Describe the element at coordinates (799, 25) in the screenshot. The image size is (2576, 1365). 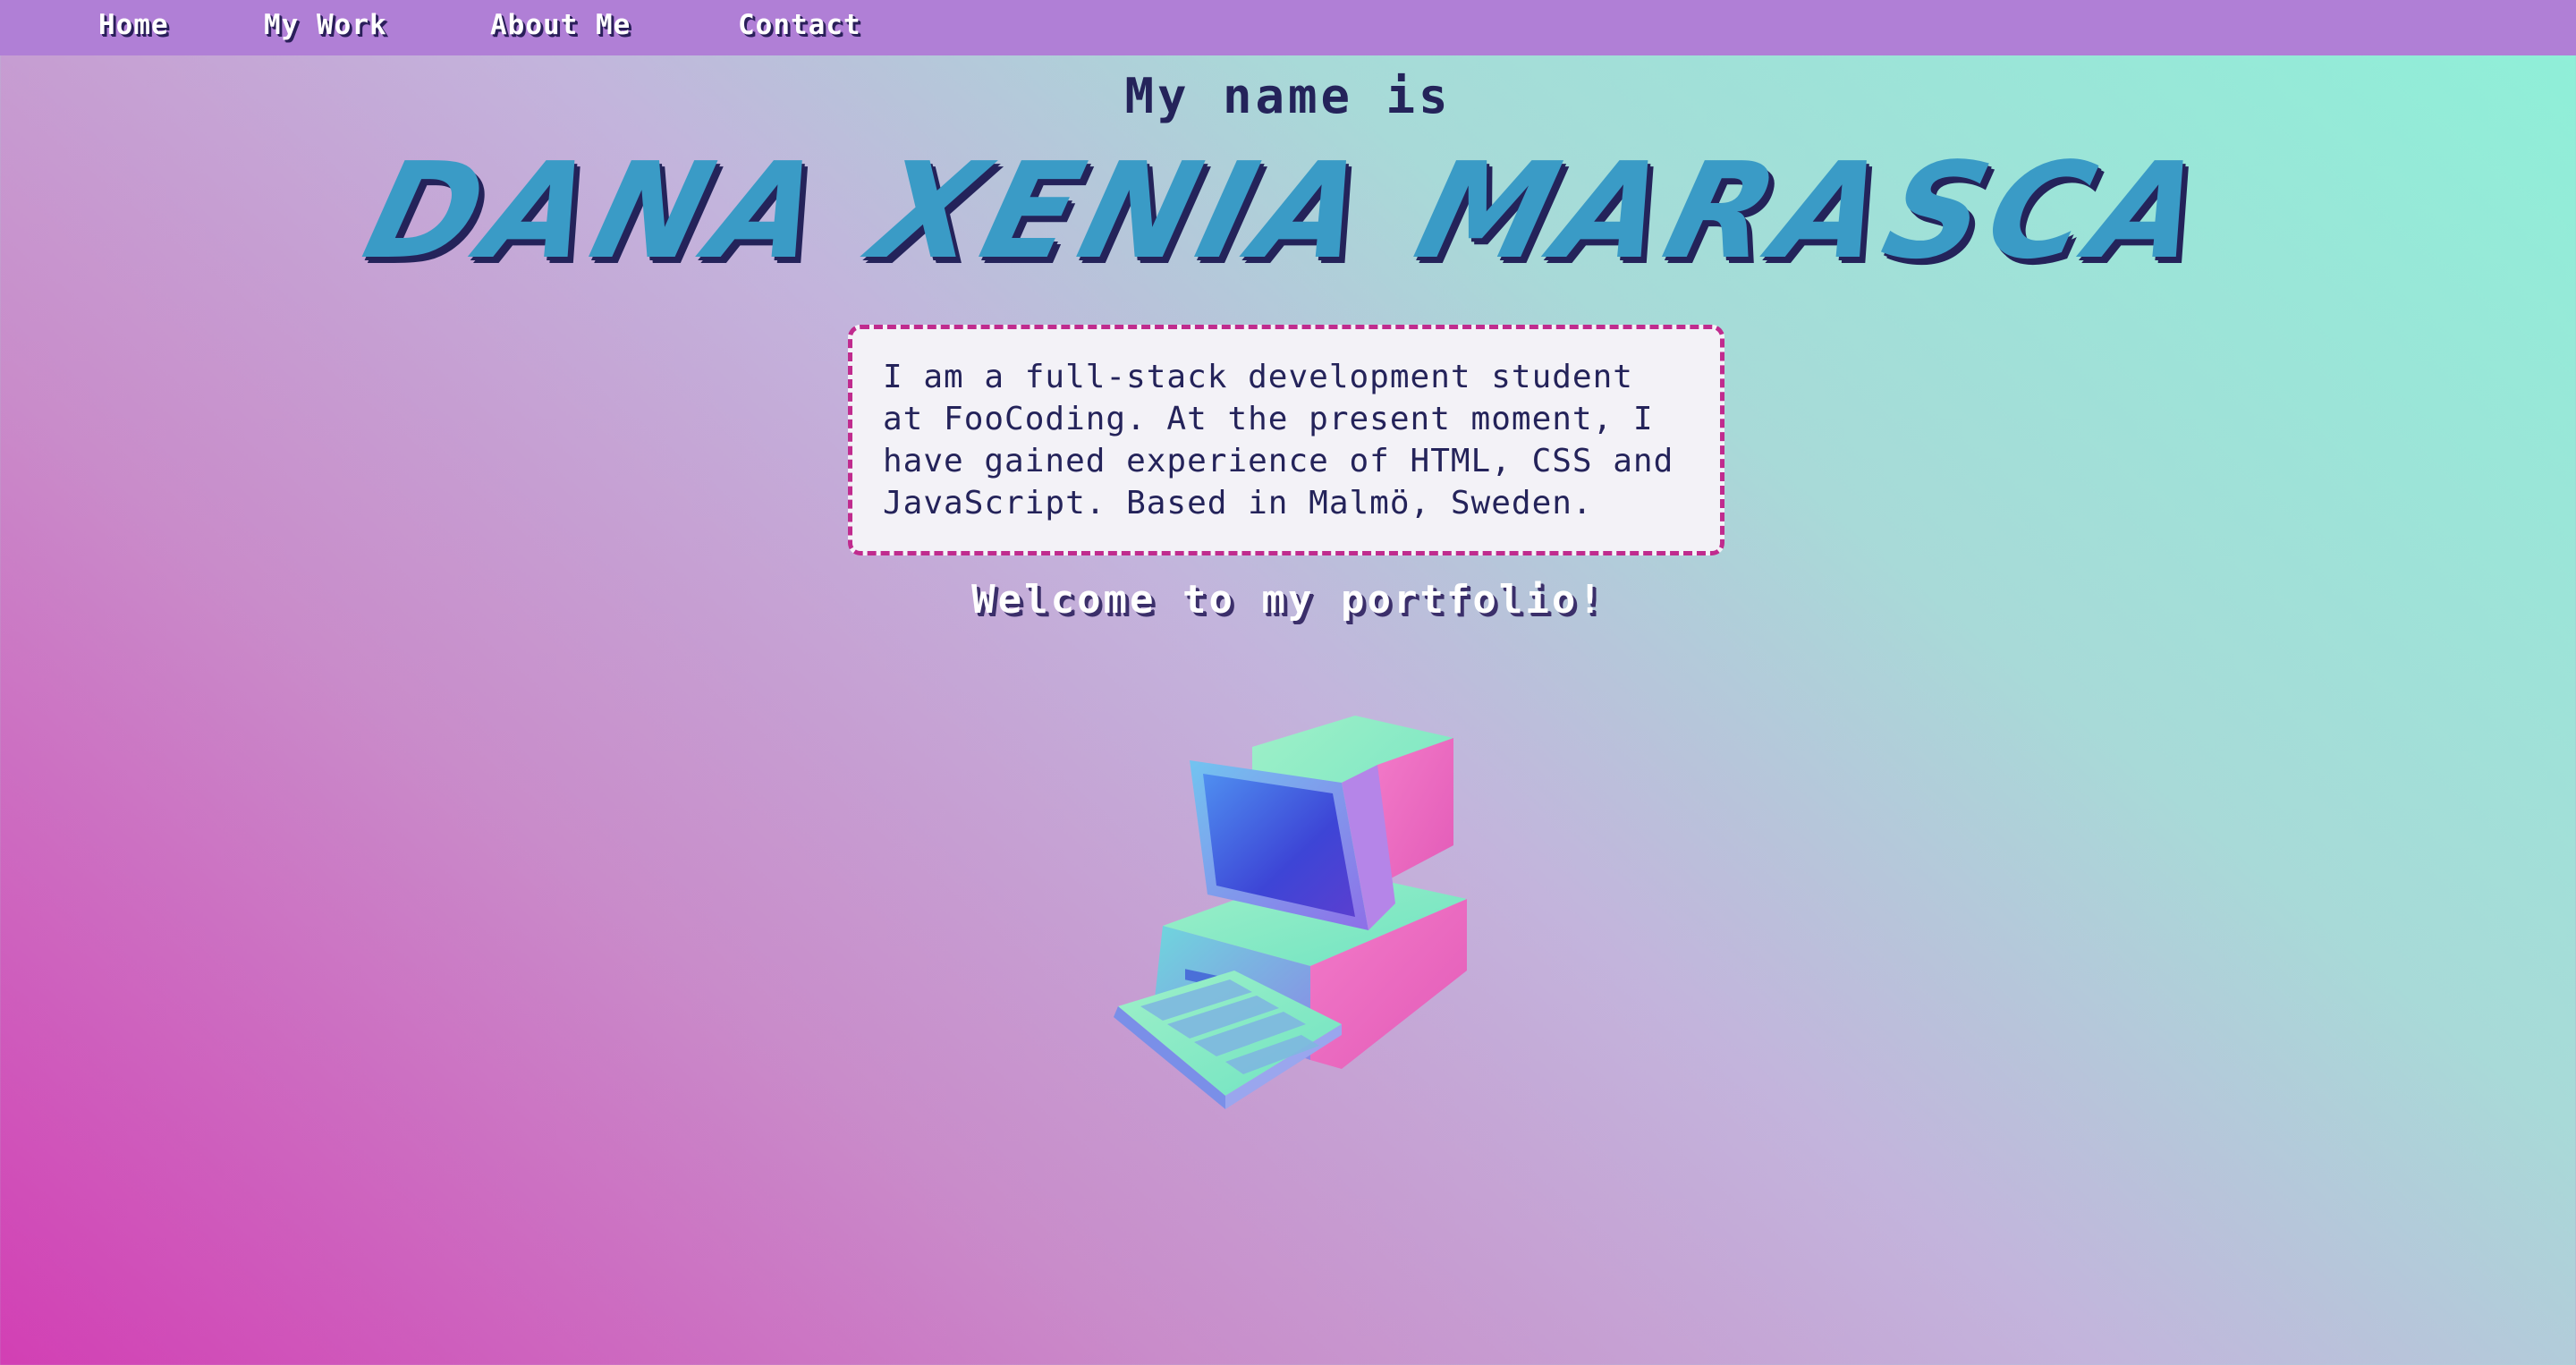
I see `nav-link-contact: Contact` at that location.